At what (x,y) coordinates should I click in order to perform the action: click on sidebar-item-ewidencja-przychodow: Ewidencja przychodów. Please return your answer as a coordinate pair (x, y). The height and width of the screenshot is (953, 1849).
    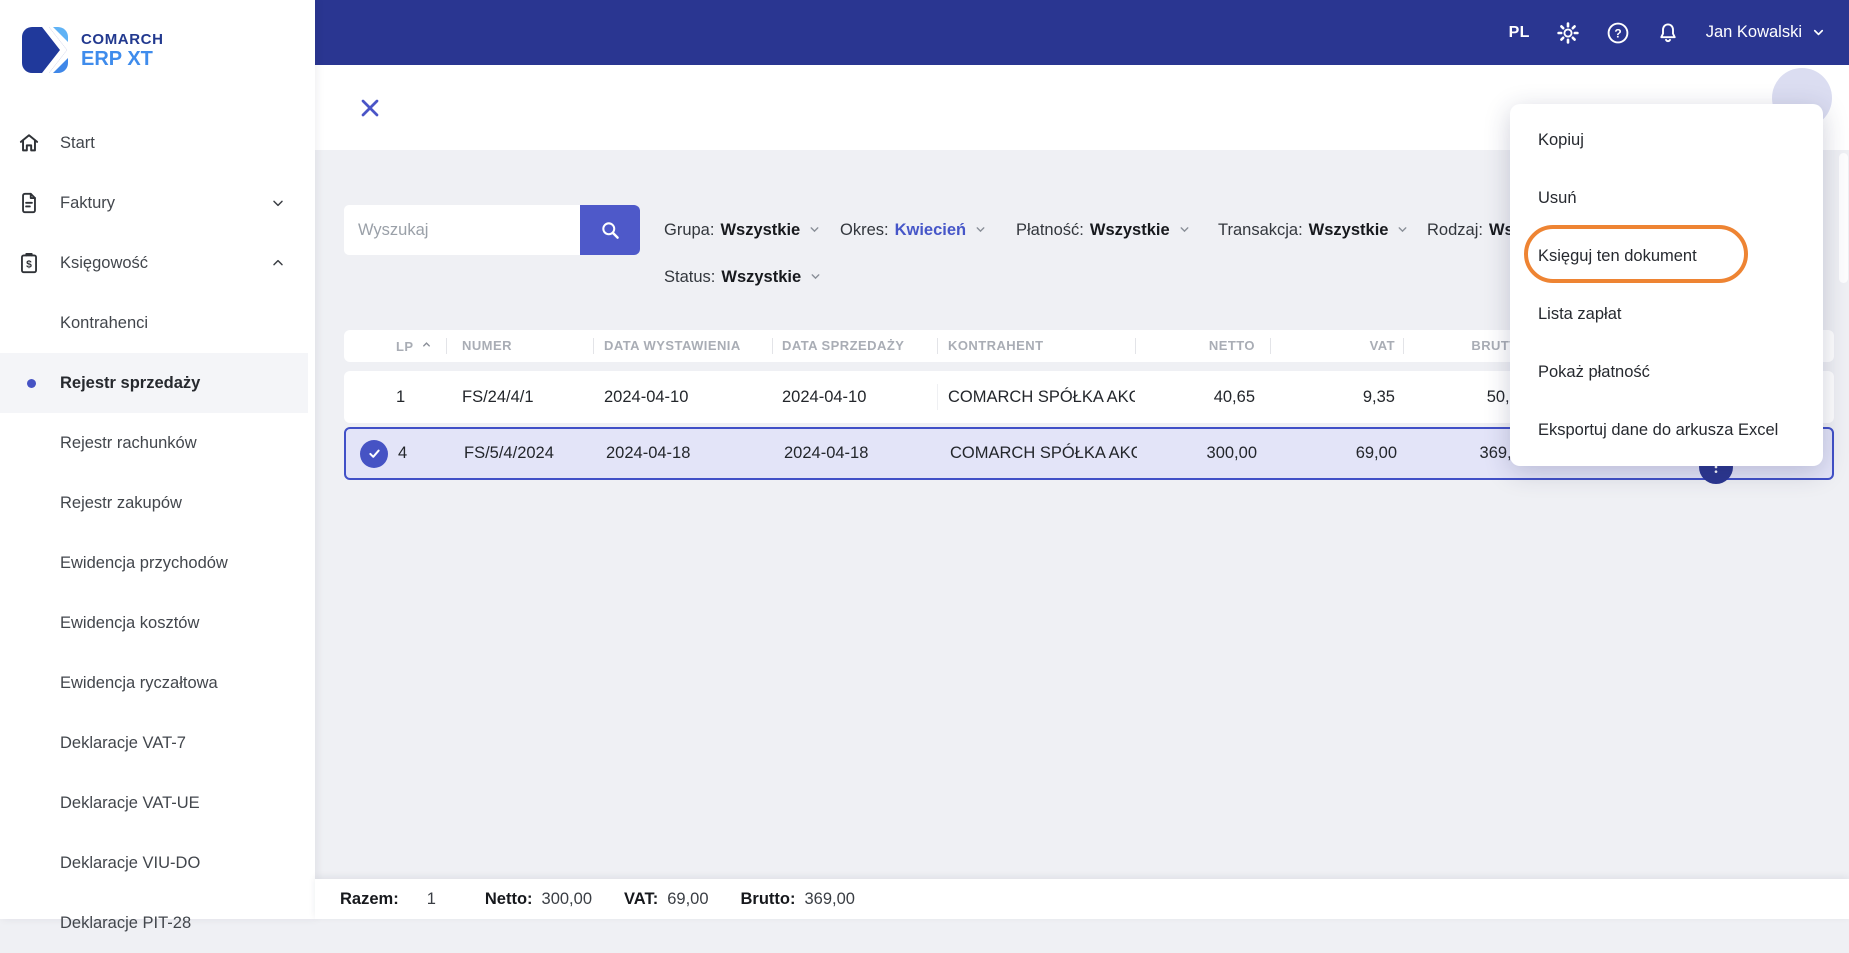
    Looking at the image, I should click on (154, 563).